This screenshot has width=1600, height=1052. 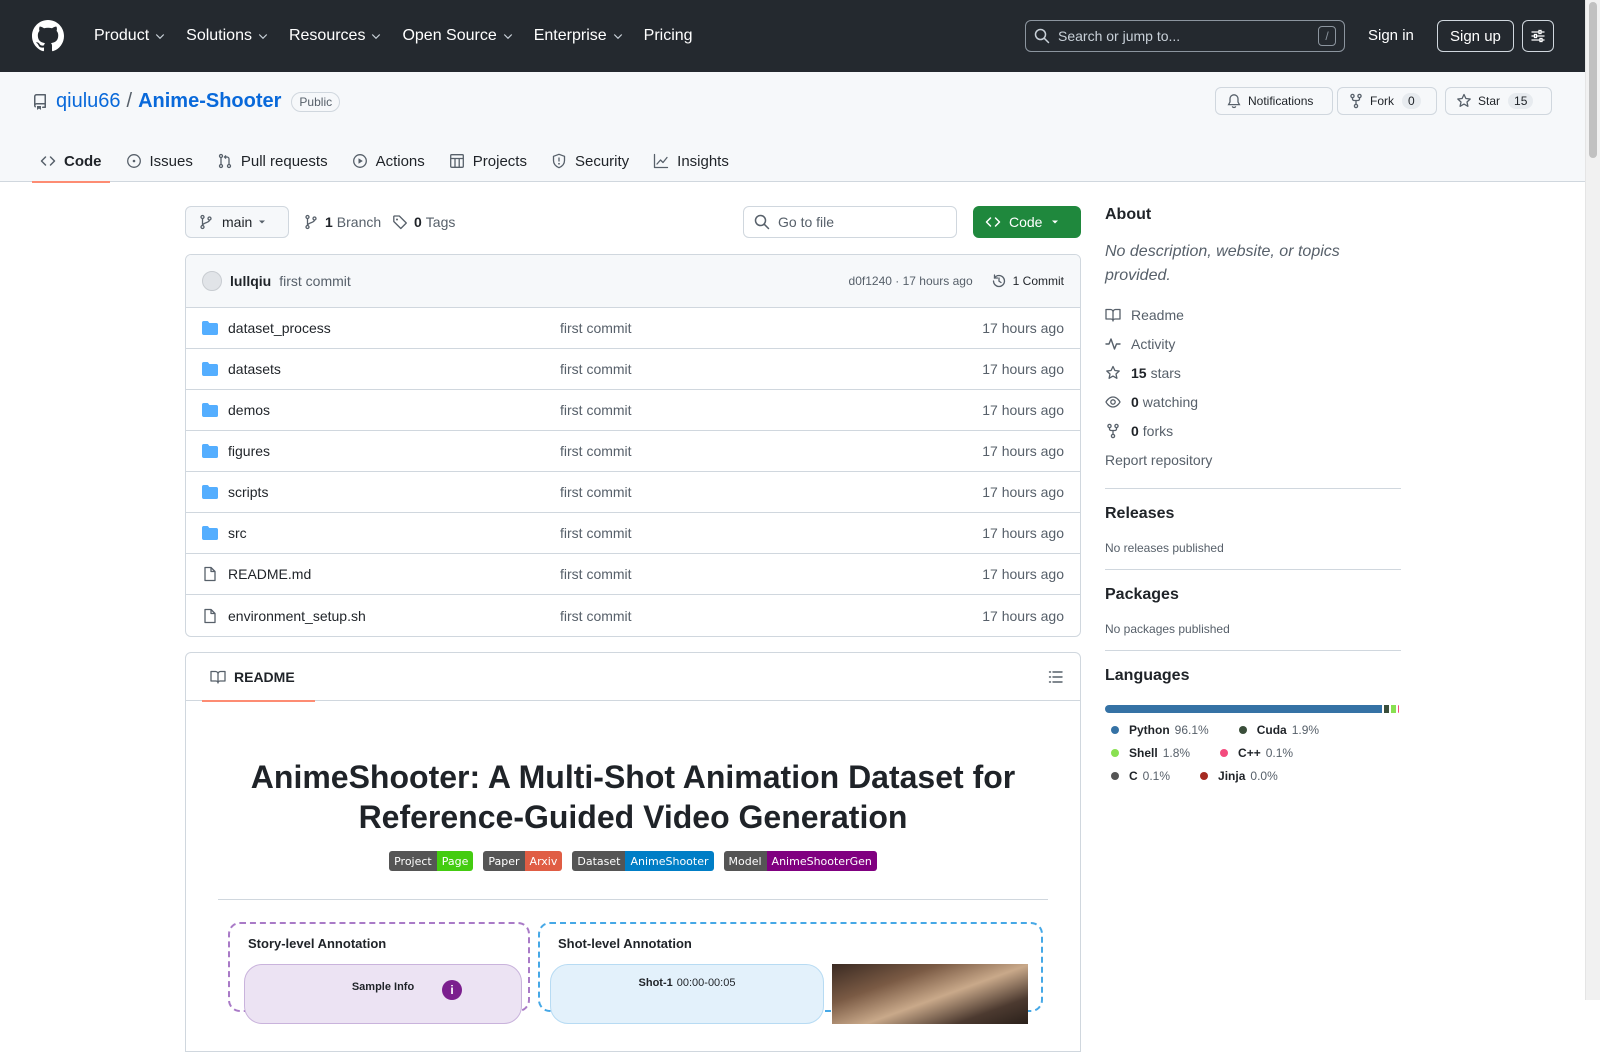 I want to click on tab-security: Security, so click(x=590, y=161).